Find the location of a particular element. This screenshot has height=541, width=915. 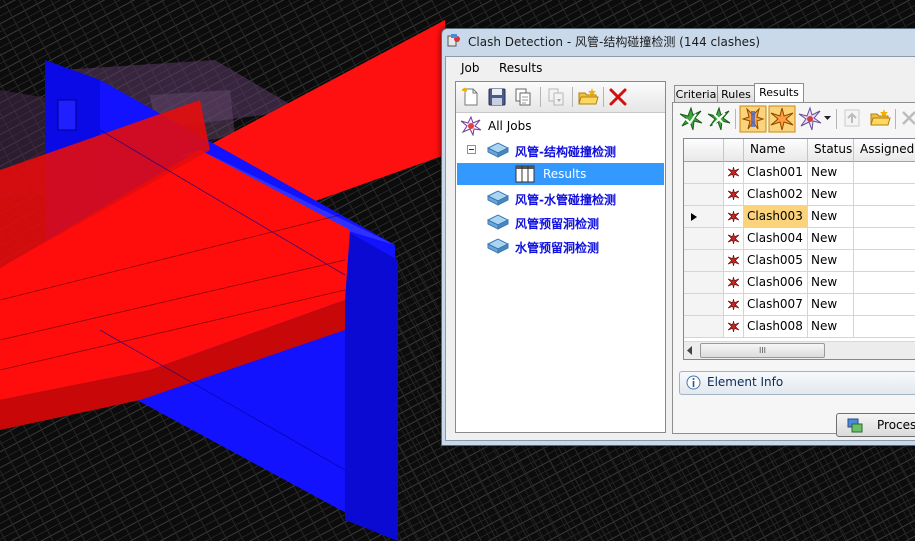

close-icon is located at coordinates (907, 118).